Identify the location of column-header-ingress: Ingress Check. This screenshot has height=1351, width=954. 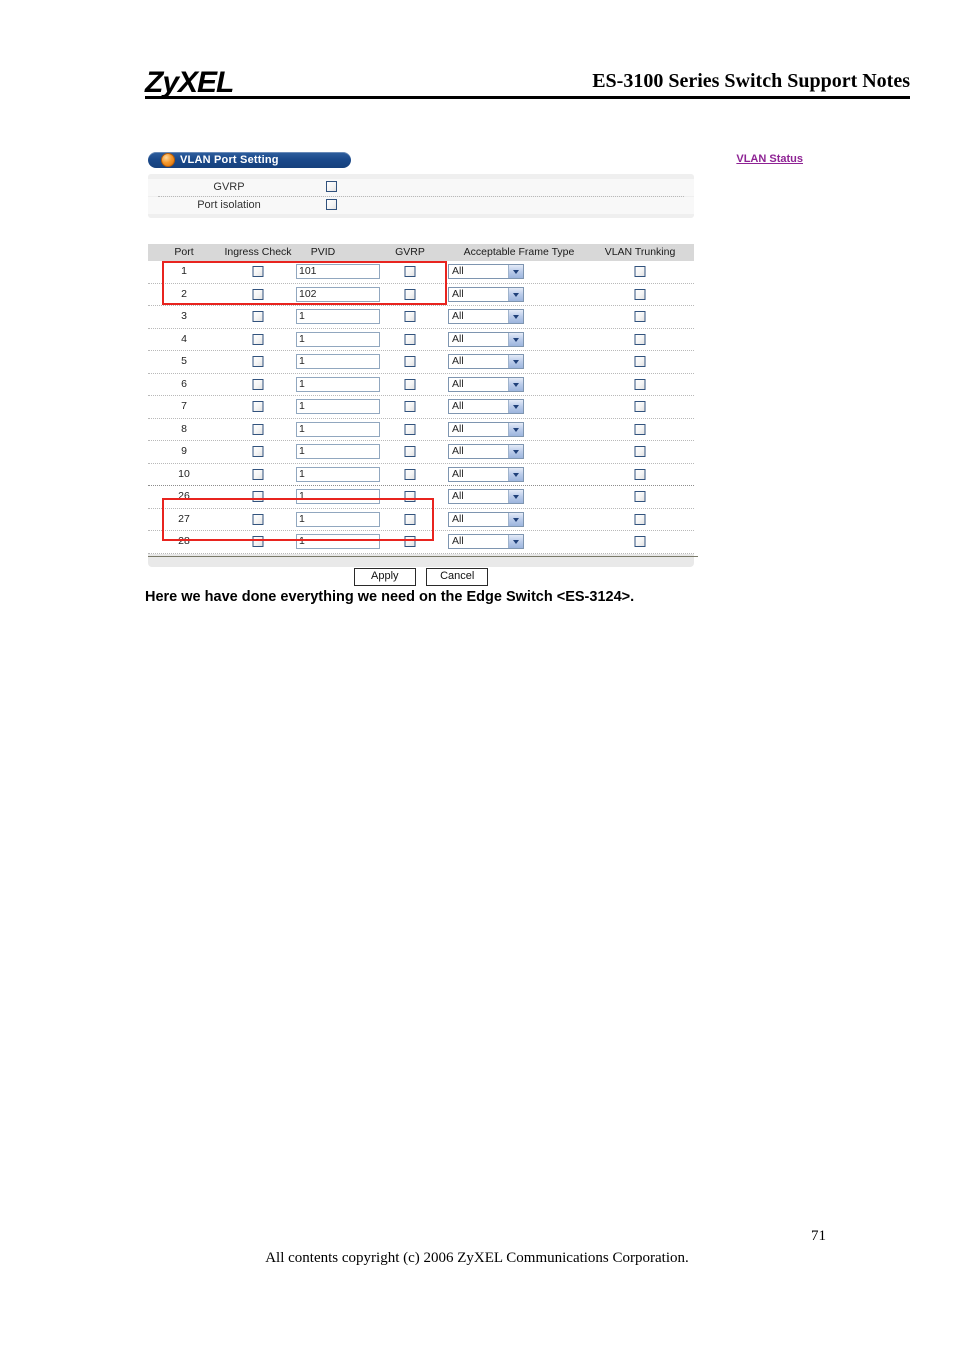
(258, 252).